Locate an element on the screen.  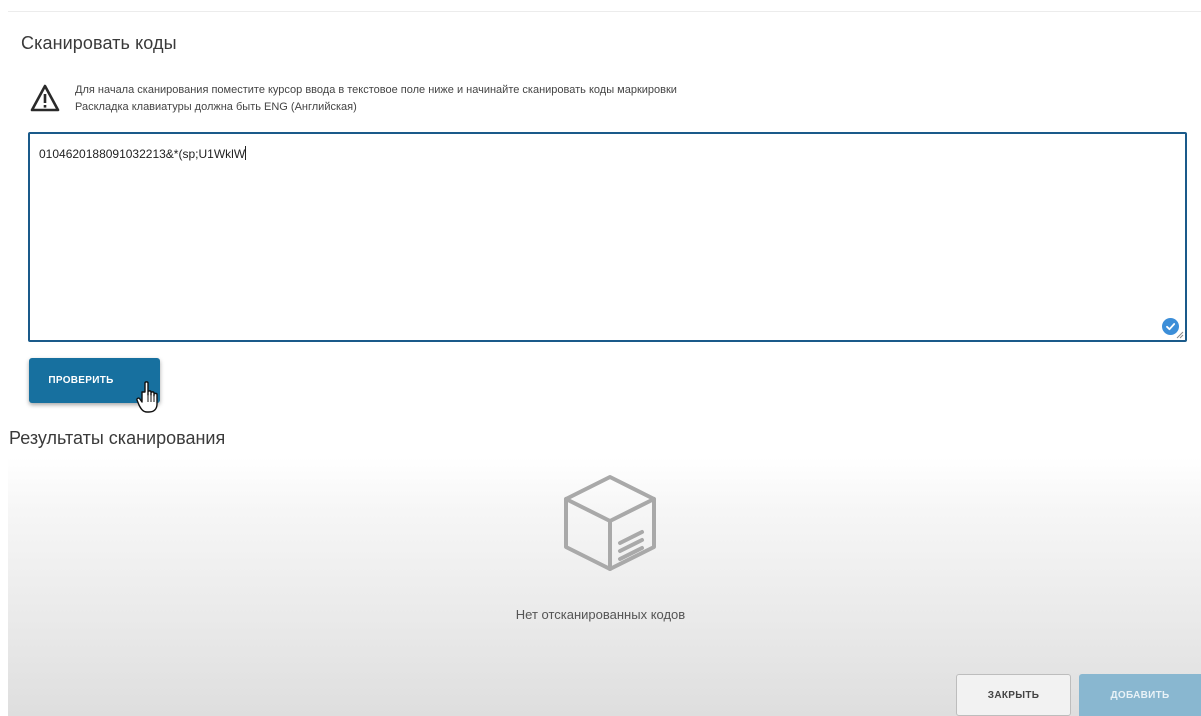
add-button-label: ДОБАВИТЬ is located at coordinates (1140, 695).